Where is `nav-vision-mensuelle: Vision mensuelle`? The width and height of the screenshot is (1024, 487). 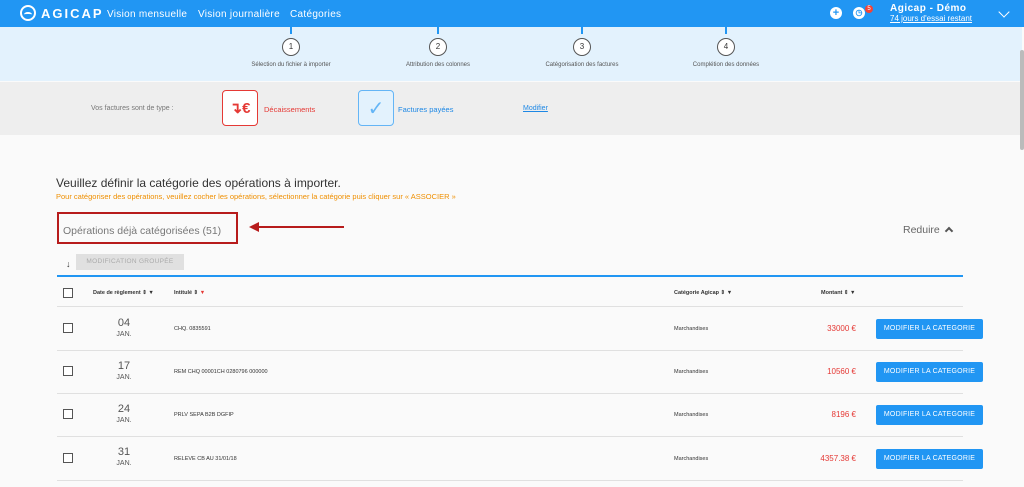 nav-vision-mensuelle: Vision mensuelle is located at coordinates (147, 14).